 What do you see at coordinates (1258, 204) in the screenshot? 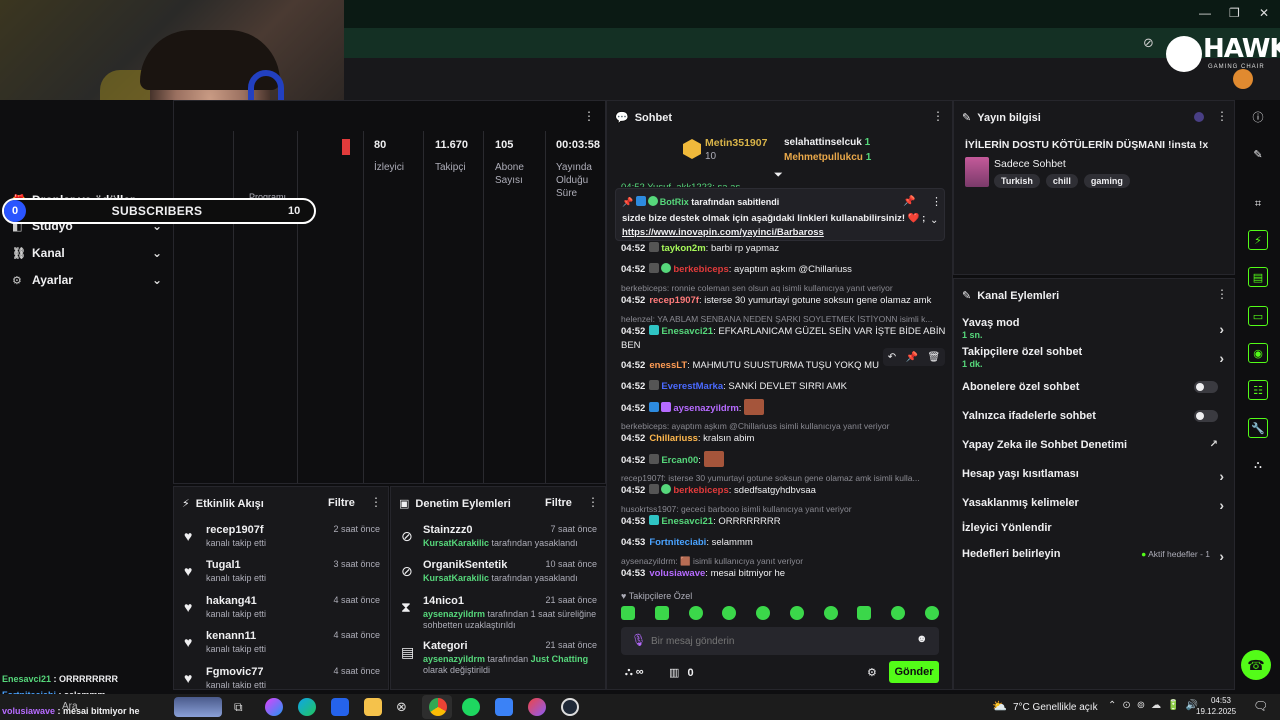
I see `capture-icon: ⌗` at bounding box center [1258, 204].